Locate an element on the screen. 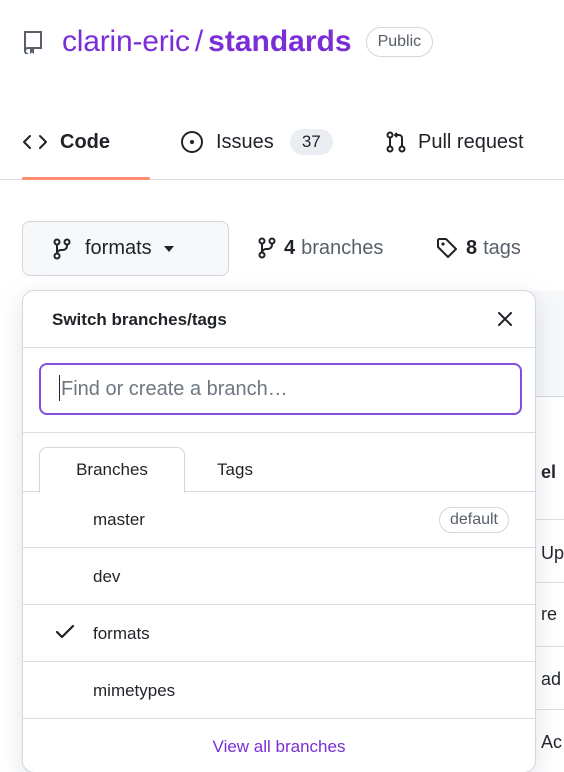 Image resolution: width=564 pixels, height=772 pixels. code-icon is located at coordinates (35, 142).